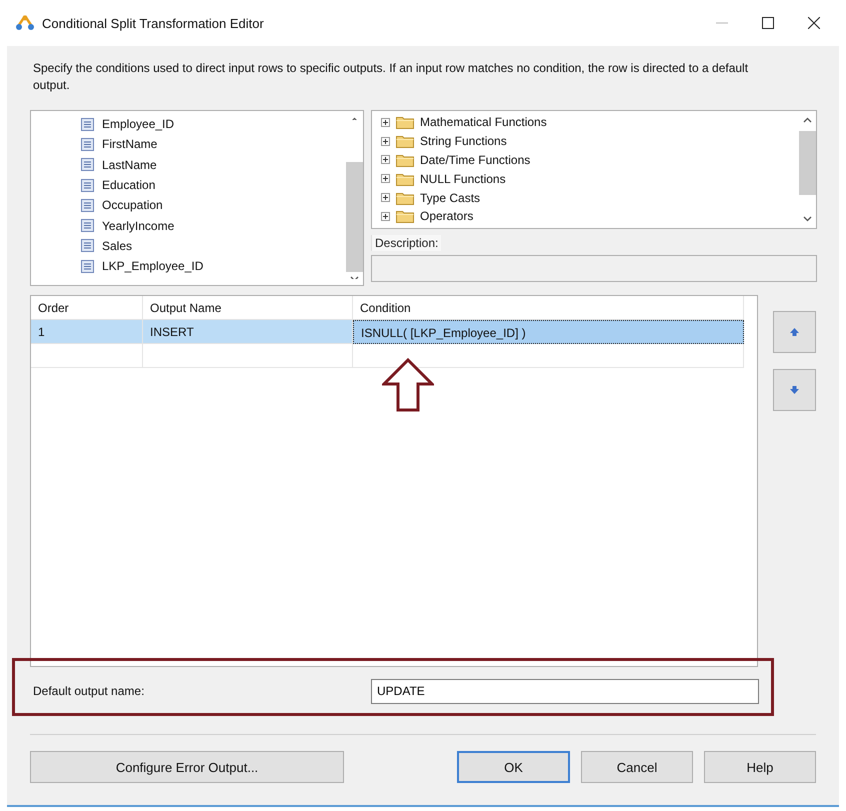  I want to click on table-row: 1 INSERT ISNULL( [LKP_Employee_ID] ), so click(394, 332).